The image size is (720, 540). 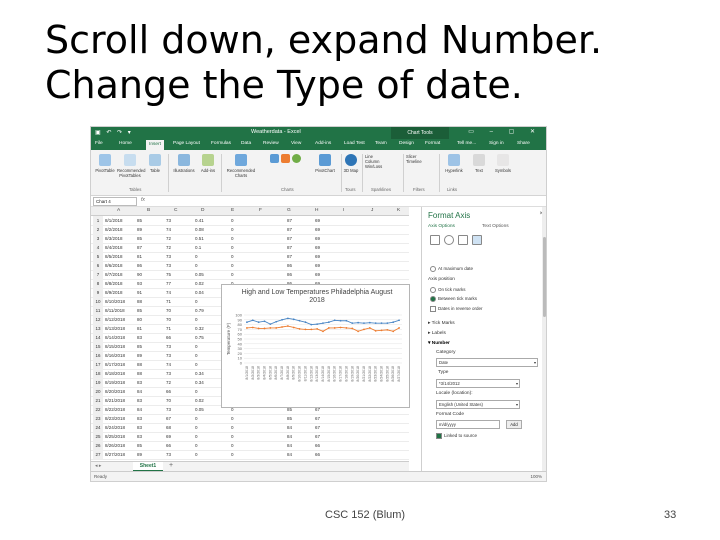 I want to click on tab-design: Design, so click(x=406, y=143).